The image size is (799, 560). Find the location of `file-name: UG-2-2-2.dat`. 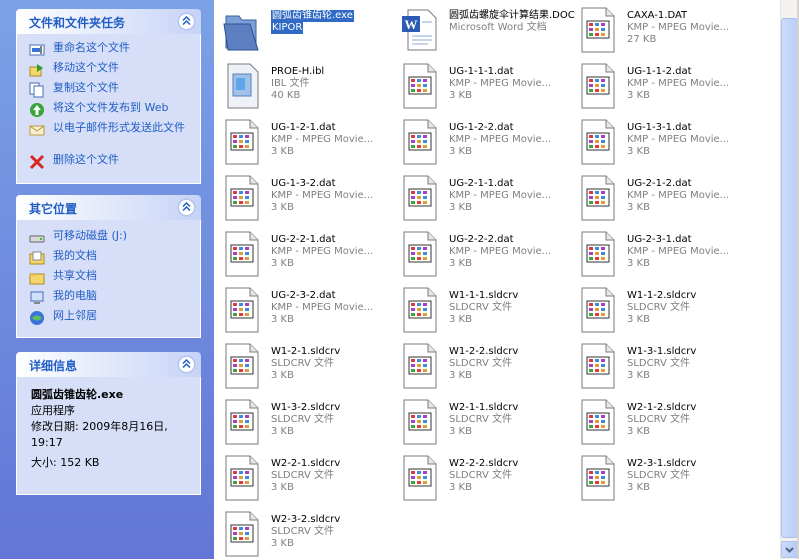

file-name: UG-2-2-2.dat is located at coordinates (481, 239).